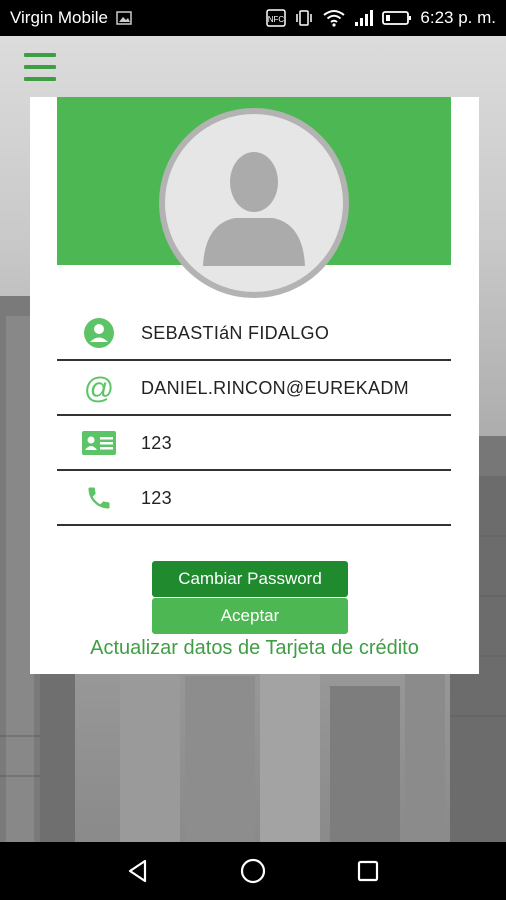  I want to click on user-silhouette-icon, so click(254, 203).